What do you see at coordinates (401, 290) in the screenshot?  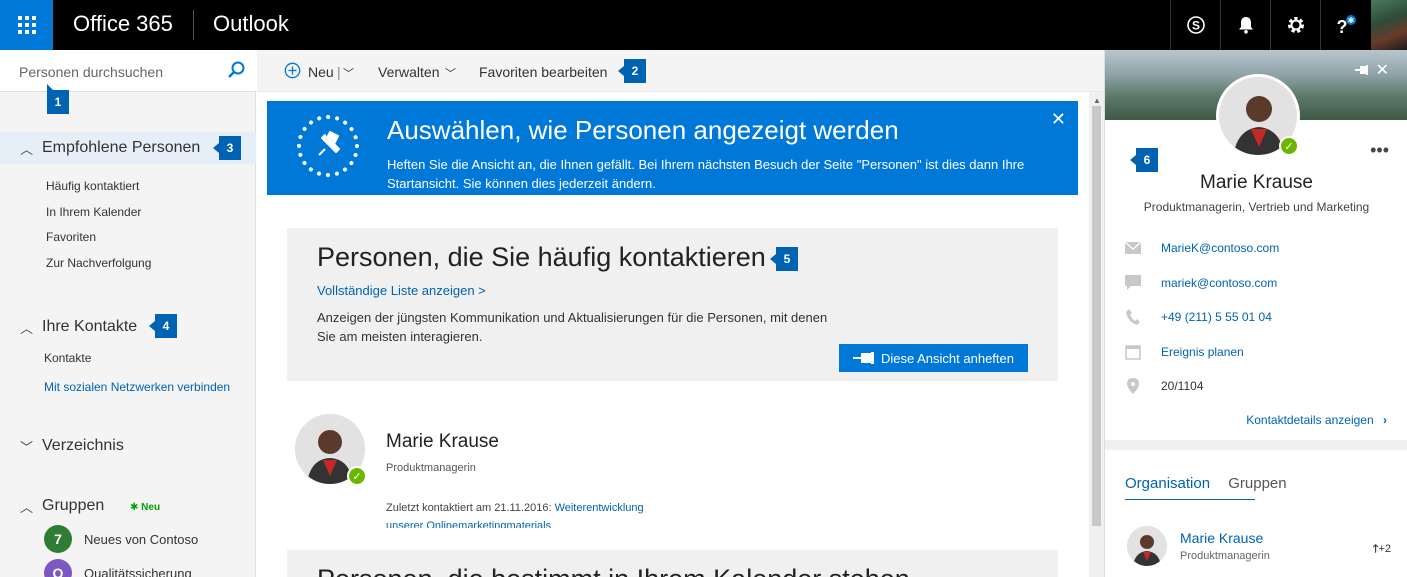 I see `full-list-link: Vollständige Liste anzeigen >` at bounding box center [401, 290].